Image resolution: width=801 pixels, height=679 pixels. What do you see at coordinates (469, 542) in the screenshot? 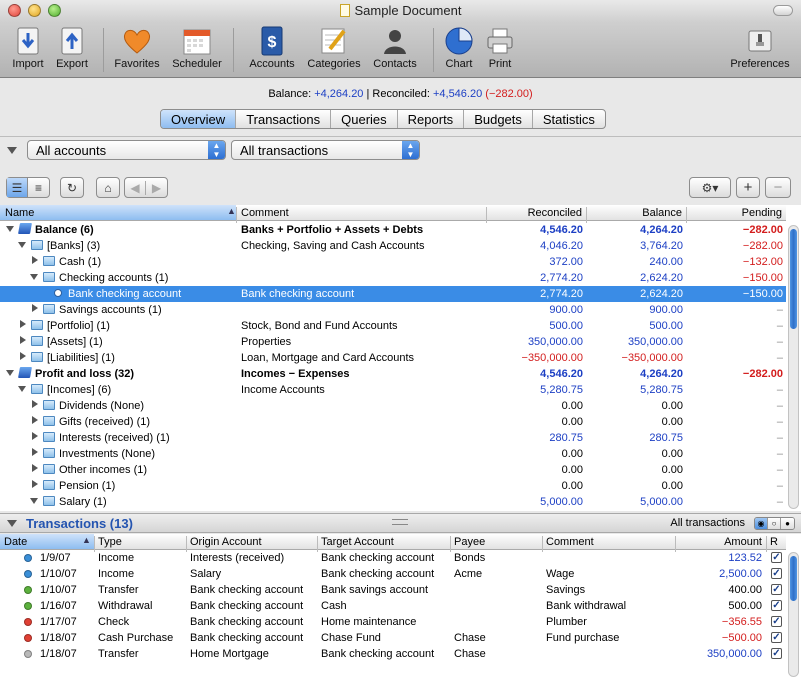
I see `column-header-payee: Payee` at bounding box center [469, 542].